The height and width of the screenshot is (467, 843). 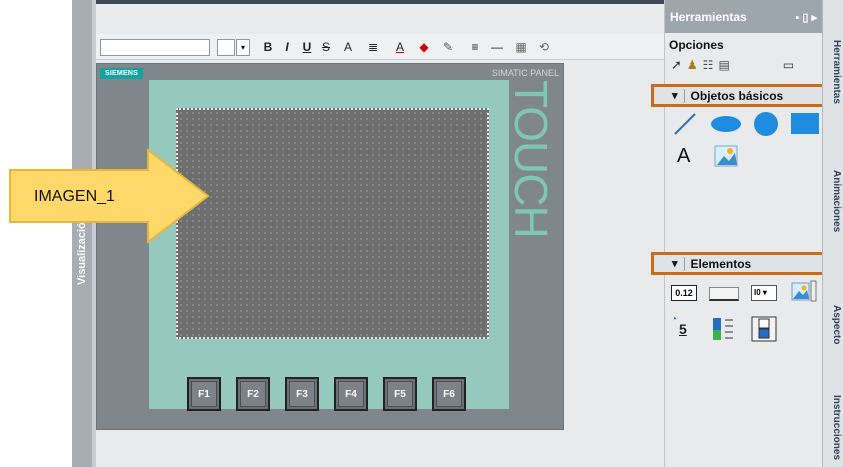 I want to click on panel-toggle-icon: ▭, so click(x=788, y=65).